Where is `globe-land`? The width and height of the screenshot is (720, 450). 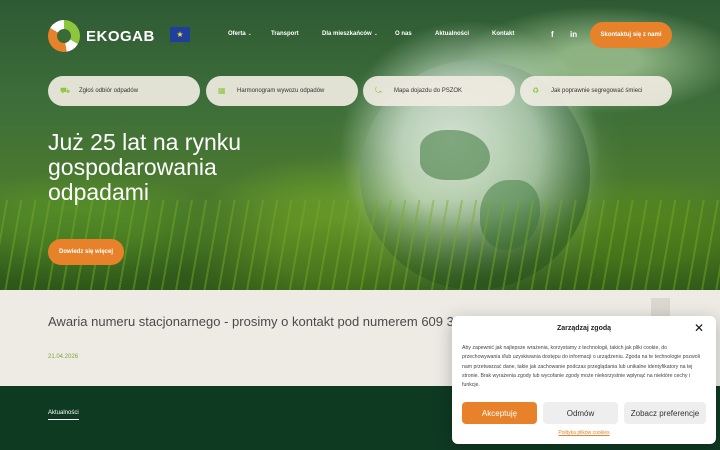
globe-land is located at coordinates (455, 155).